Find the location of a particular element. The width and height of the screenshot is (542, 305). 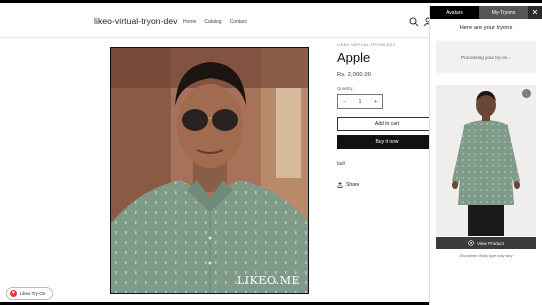

tryon-result-image: ⋮ is located at coordinates (486, 160).